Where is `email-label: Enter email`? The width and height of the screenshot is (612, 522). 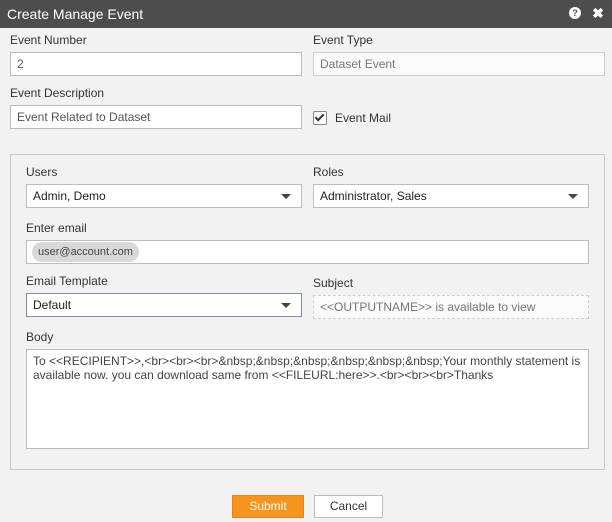
email-label: Enter email is located at coordinates (56, 228).